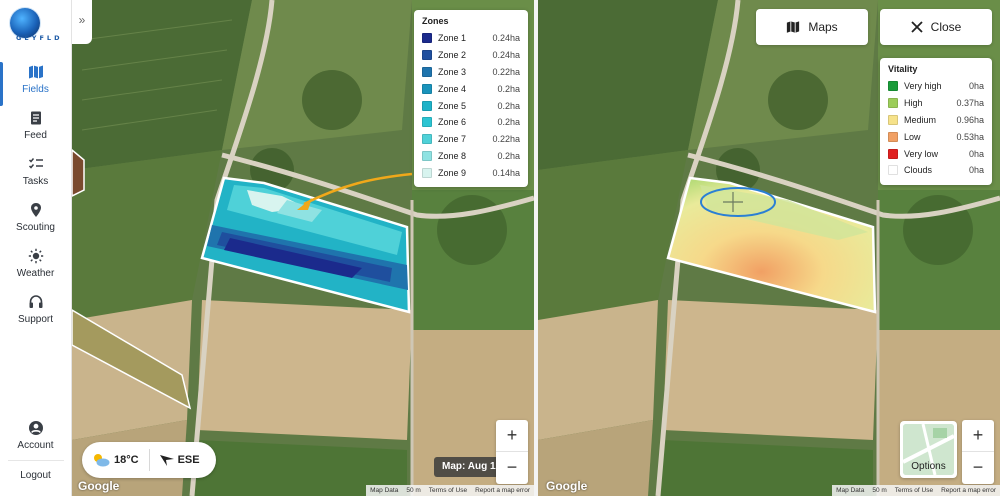 Image resolution: width=1000 pixels, height=496 pixels. What do you see at coordinates (921, 153) in the screenshot?
I see `legend-item-name: Very low` at bounding box center [921, 153].